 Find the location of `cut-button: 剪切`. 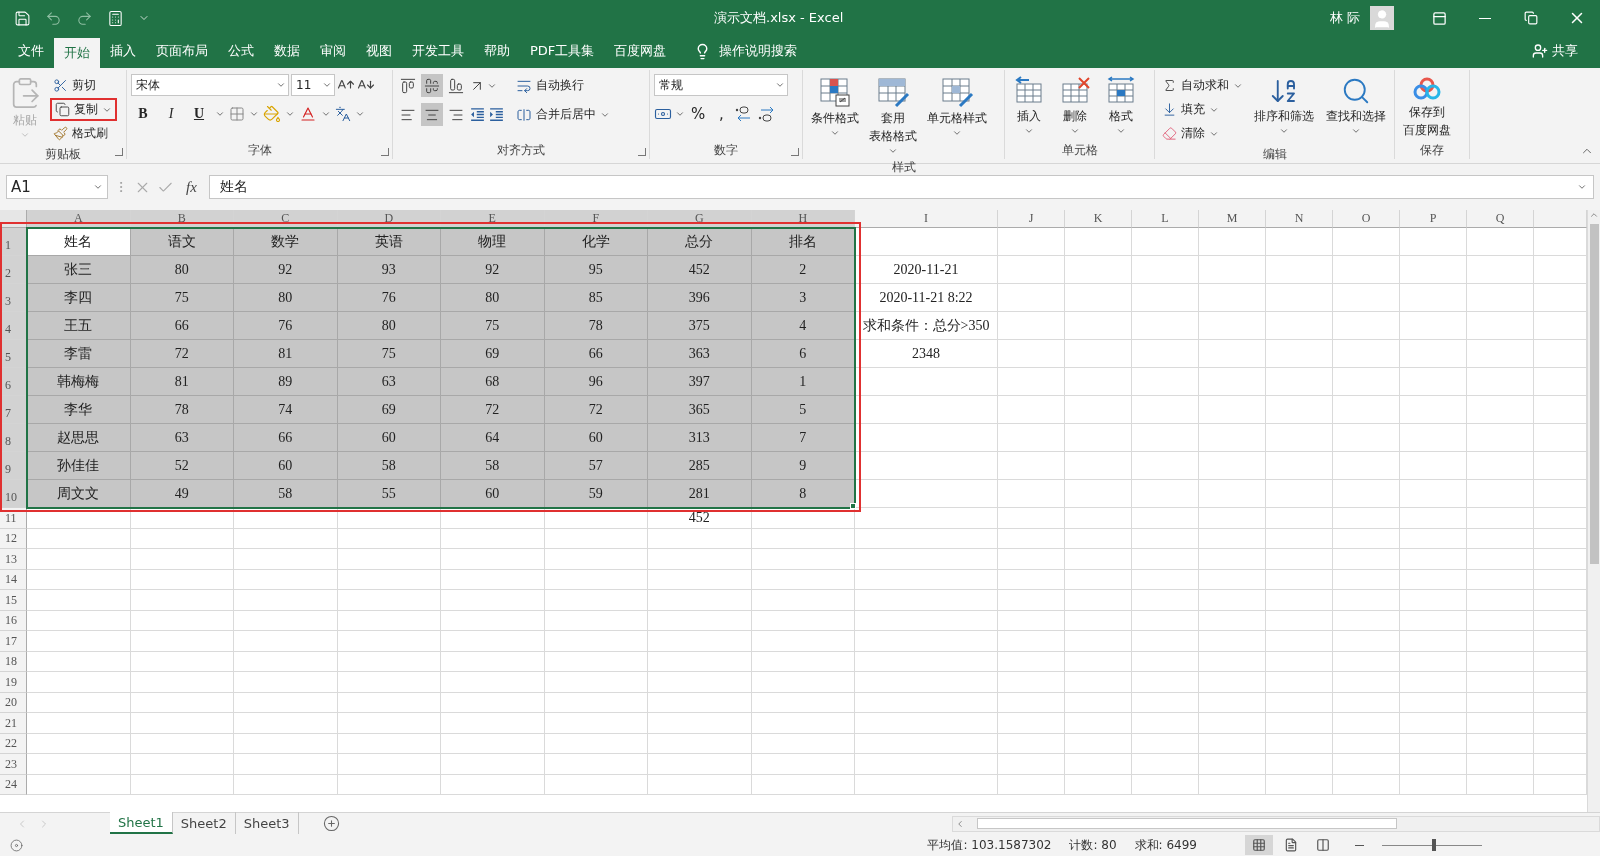

cut-button: 剪切 is located at coordinates (83, 85).